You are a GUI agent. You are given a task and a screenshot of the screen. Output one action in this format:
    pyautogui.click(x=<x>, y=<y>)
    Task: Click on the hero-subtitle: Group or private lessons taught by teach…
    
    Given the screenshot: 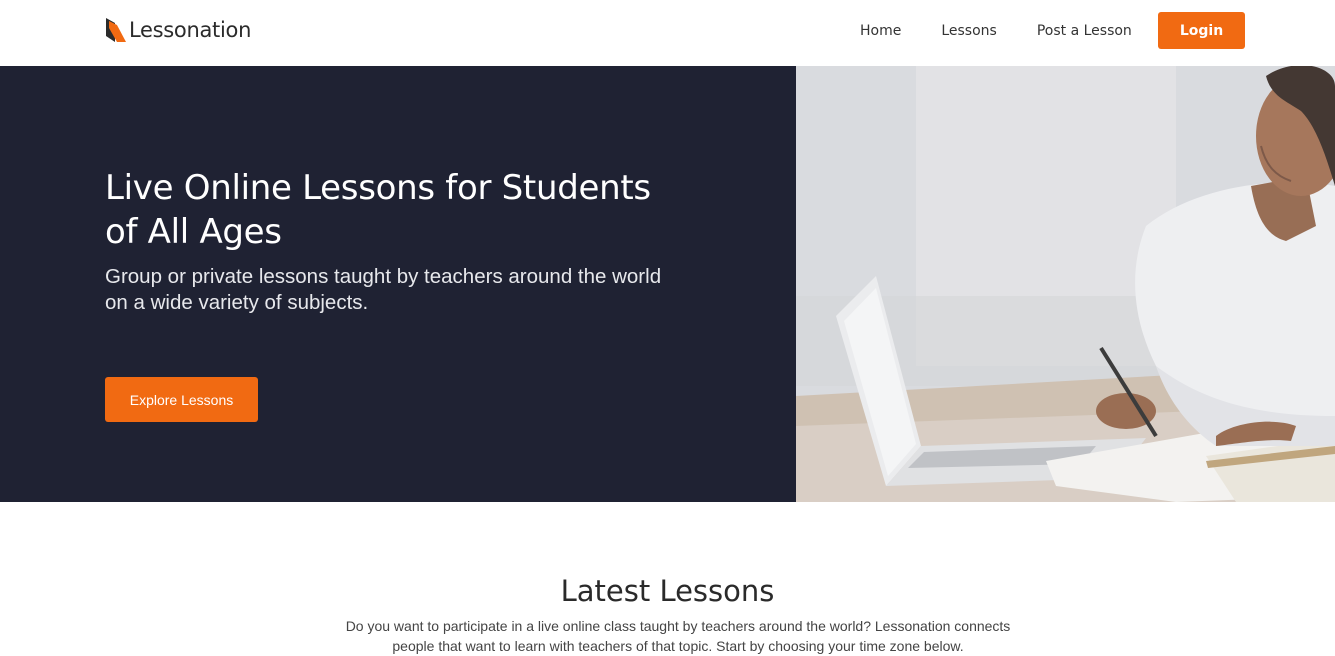 What is the action you would take?
    pyautogui.click(x=383, y=289)
    